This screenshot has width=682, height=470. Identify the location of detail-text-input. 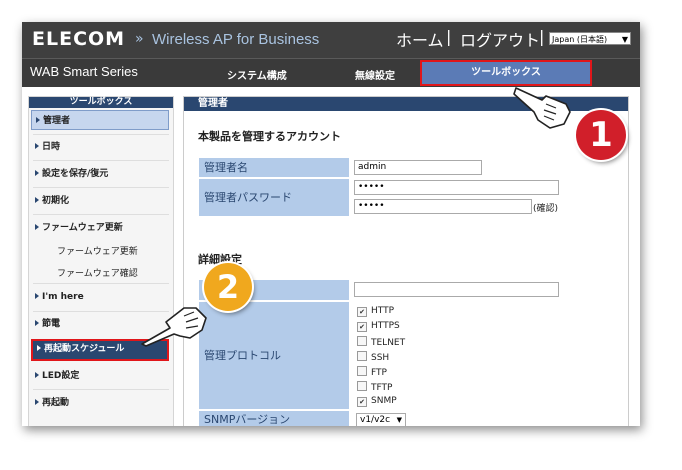
(456, 289).